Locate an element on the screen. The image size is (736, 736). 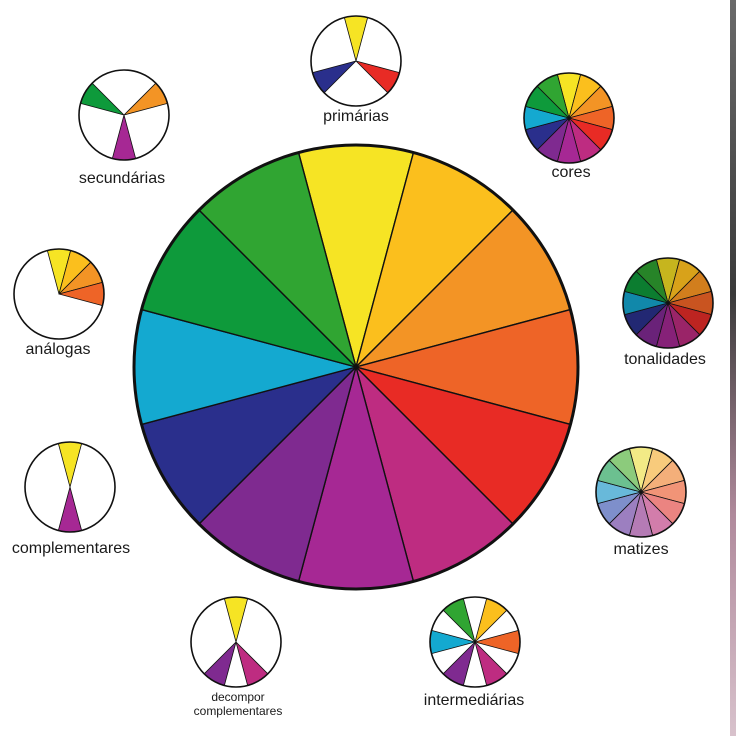
label-primarias: primárias is located at coordinates (356, 116).